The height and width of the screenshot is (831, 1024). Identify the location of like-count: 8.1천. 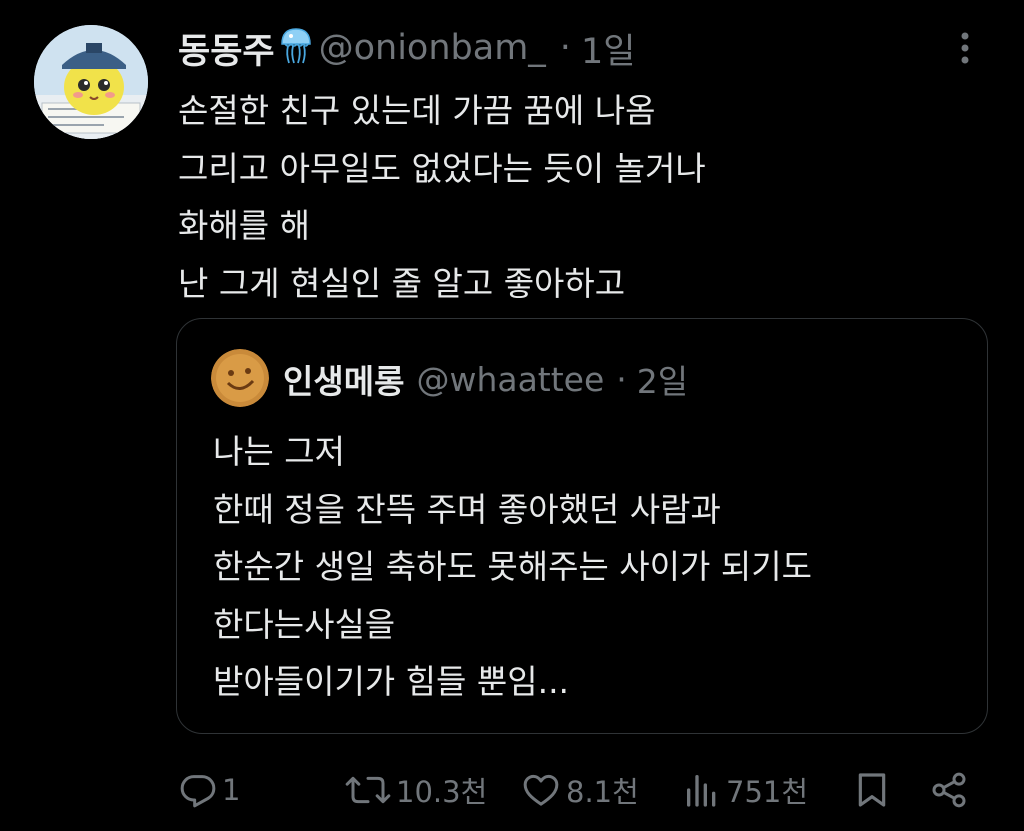
(602, 792).